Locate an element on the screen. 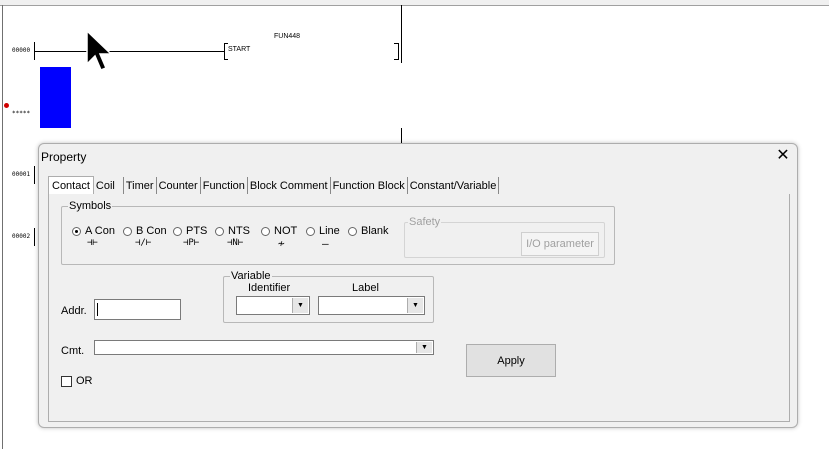 Image resolution: width=829 pixels, height=449 pixels. mouse-pointer-icon is located at coordinates (99, 50).